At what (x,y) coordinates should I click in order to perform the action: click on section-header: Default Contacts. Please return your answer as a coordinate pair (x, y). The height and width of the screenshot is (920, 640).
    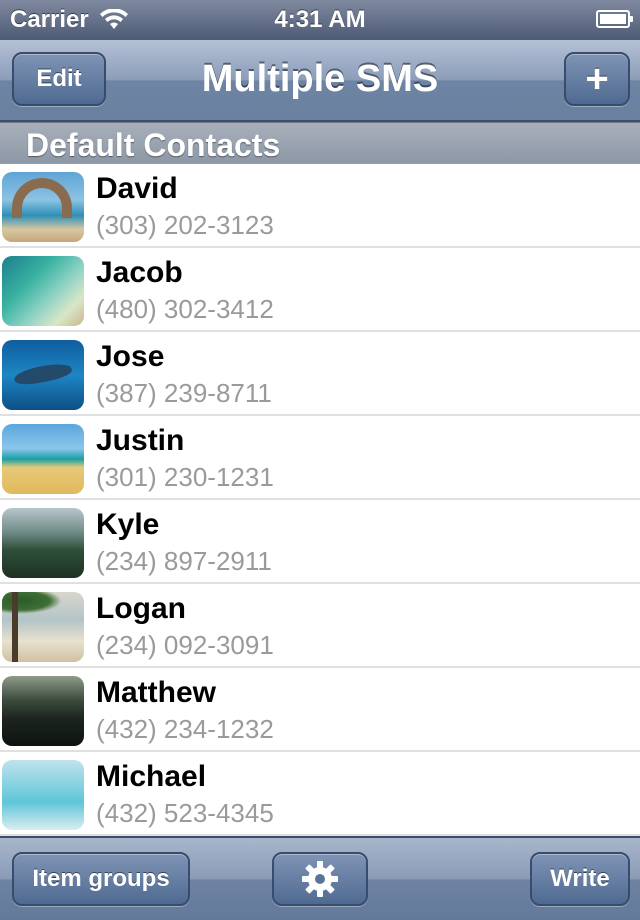
    Looking at the image, I should click on (320, 143).